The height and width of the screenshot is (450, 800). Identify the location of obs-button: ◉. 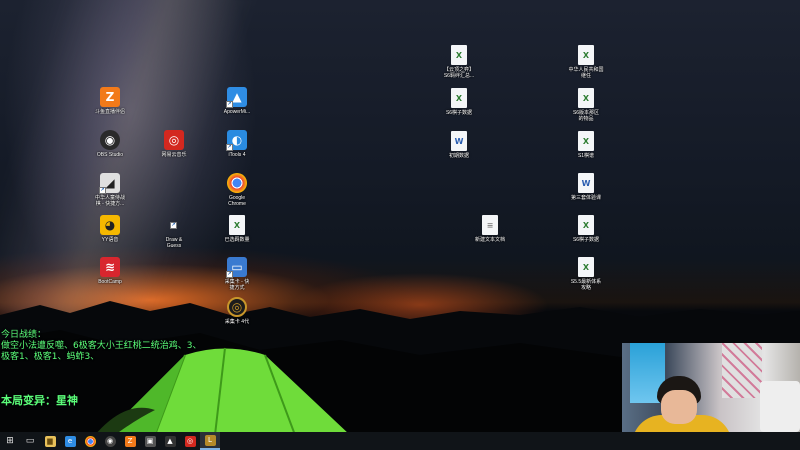
(110, 441).